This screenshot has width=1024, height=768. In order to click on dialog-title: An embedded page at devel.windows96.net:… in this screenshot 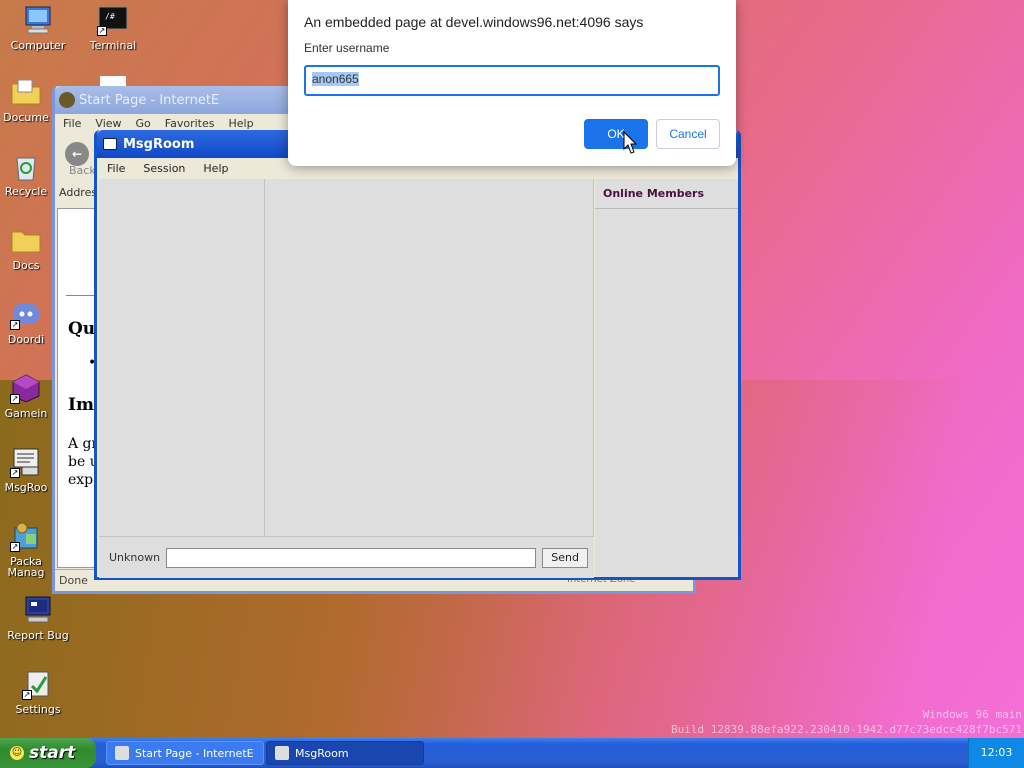, I will do `click(474, 22)`.